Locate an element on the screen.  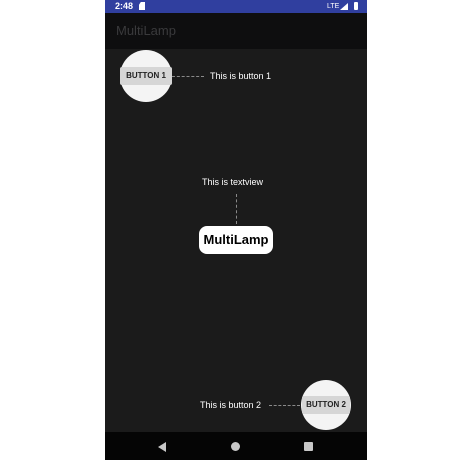
home-icon is located at coordinates (235, 446).